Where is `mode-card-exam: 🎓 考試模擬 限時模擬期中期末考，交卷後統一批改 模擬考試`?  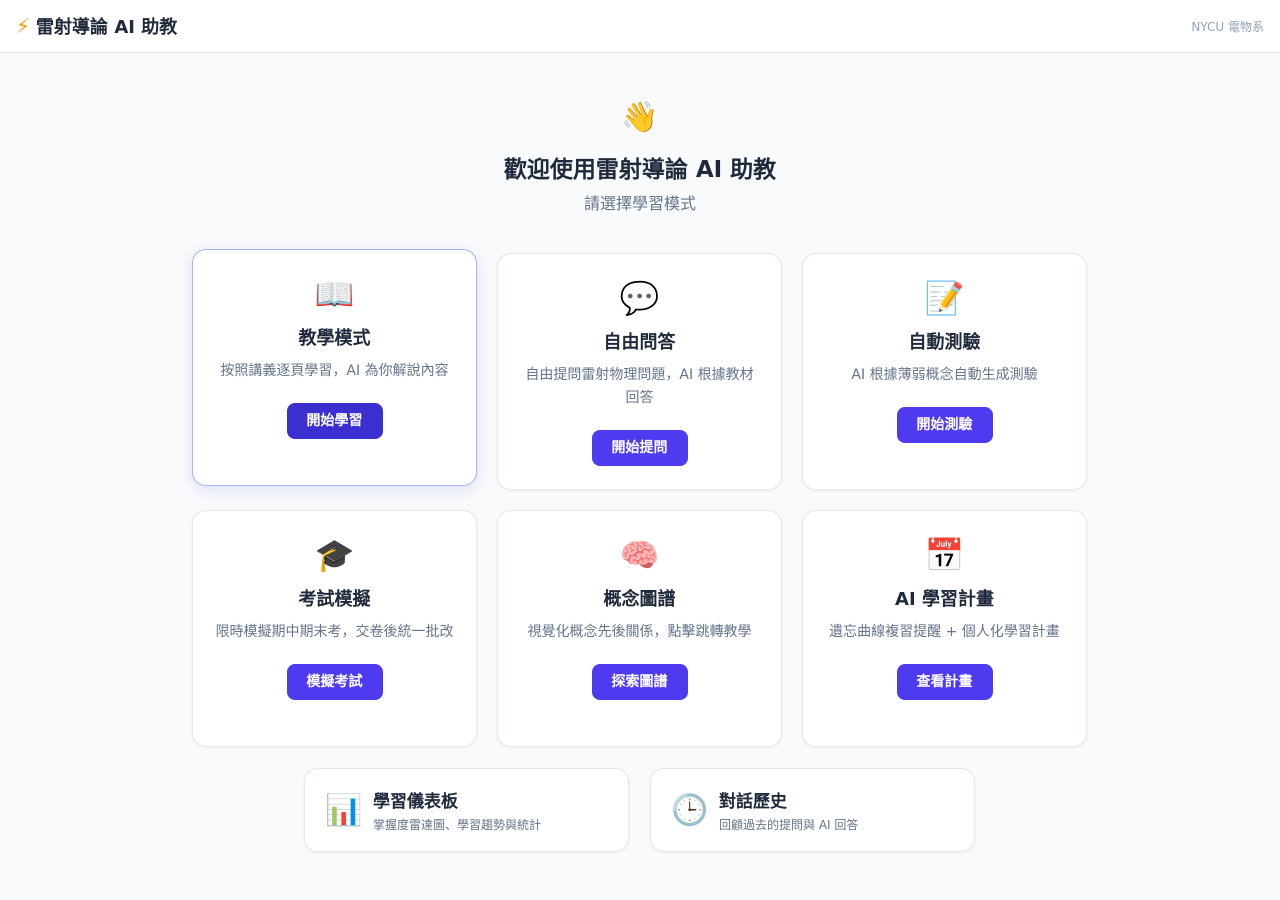 mode-card-exam: 🎓 考試模擬 限時模擬期中期末考，交卷後統一批改 模擬考試 is located at coordinates (334, 628).